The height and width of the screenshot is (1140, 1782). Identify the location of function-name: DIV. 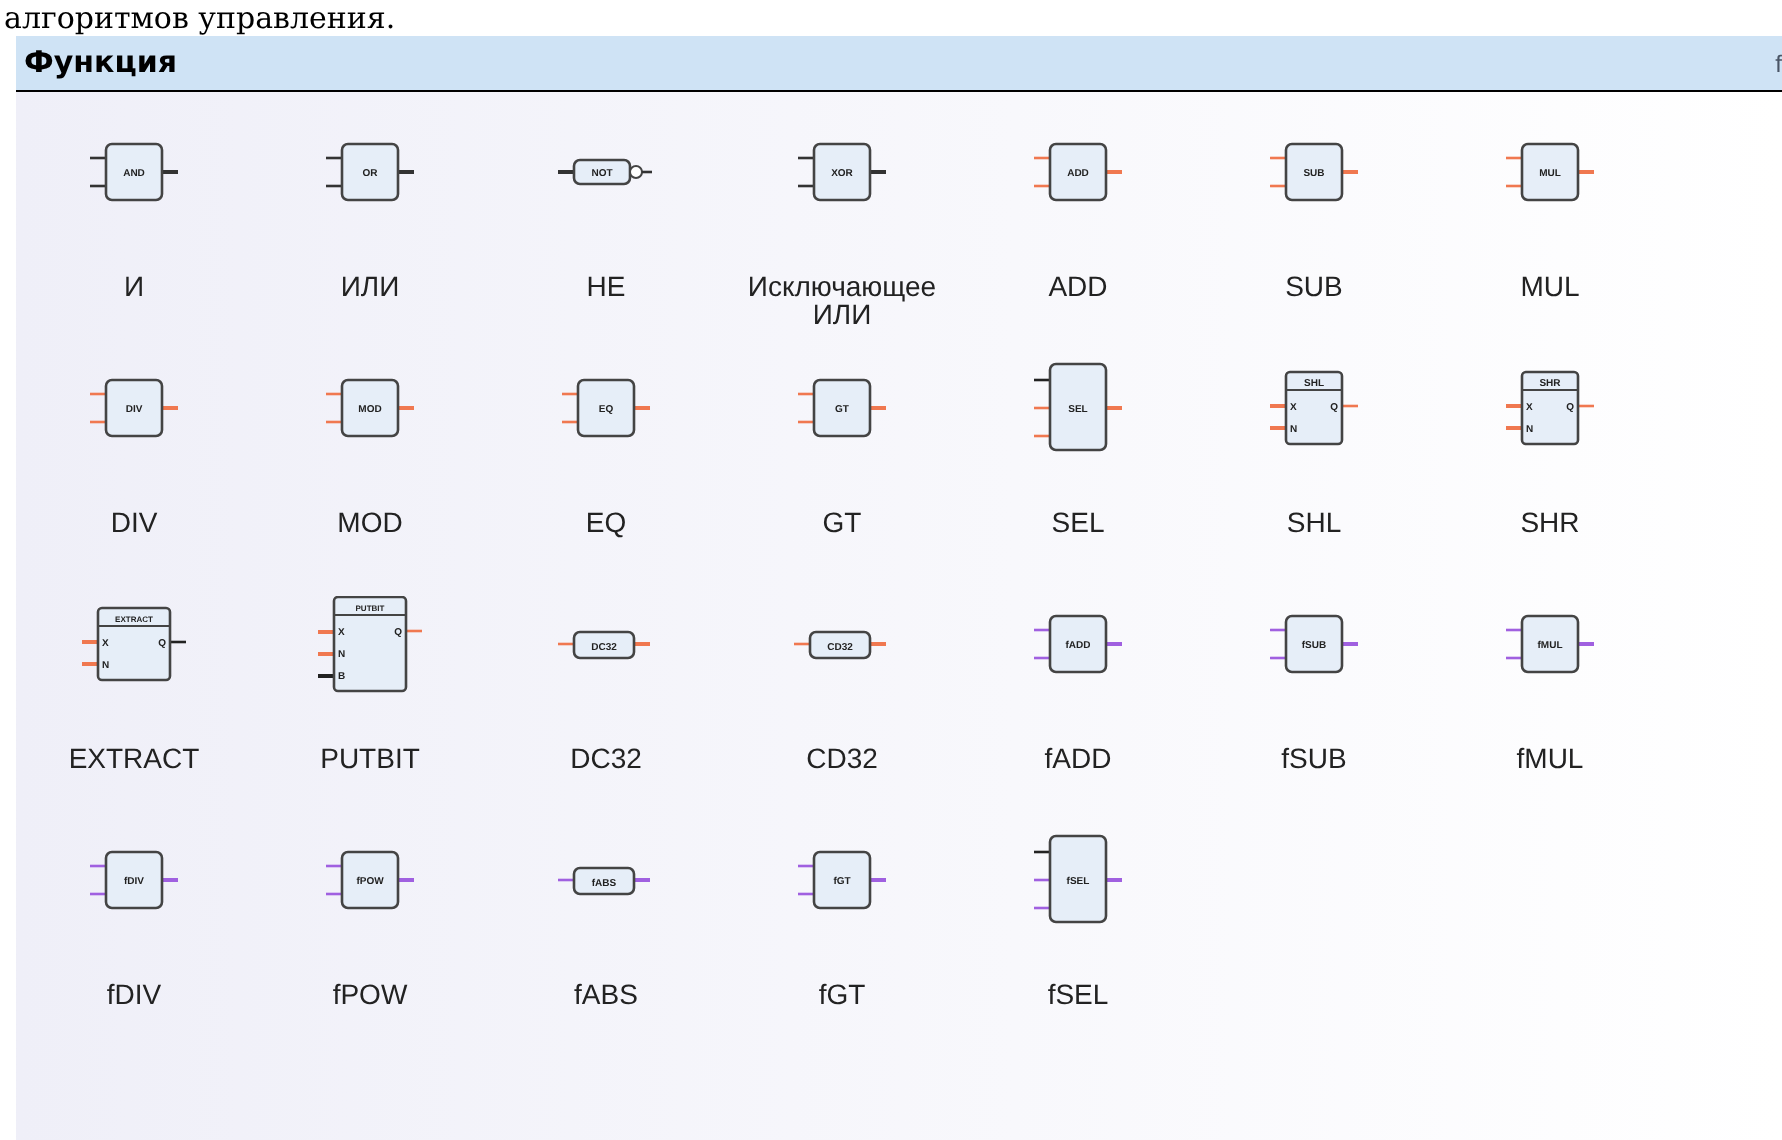
(134, 522).